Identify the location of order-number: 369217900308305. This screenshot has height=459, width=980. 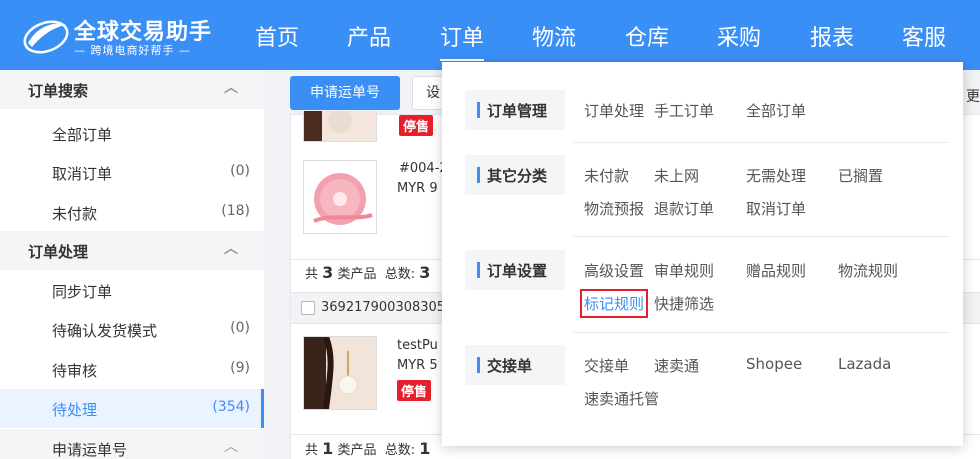
(383, 307).